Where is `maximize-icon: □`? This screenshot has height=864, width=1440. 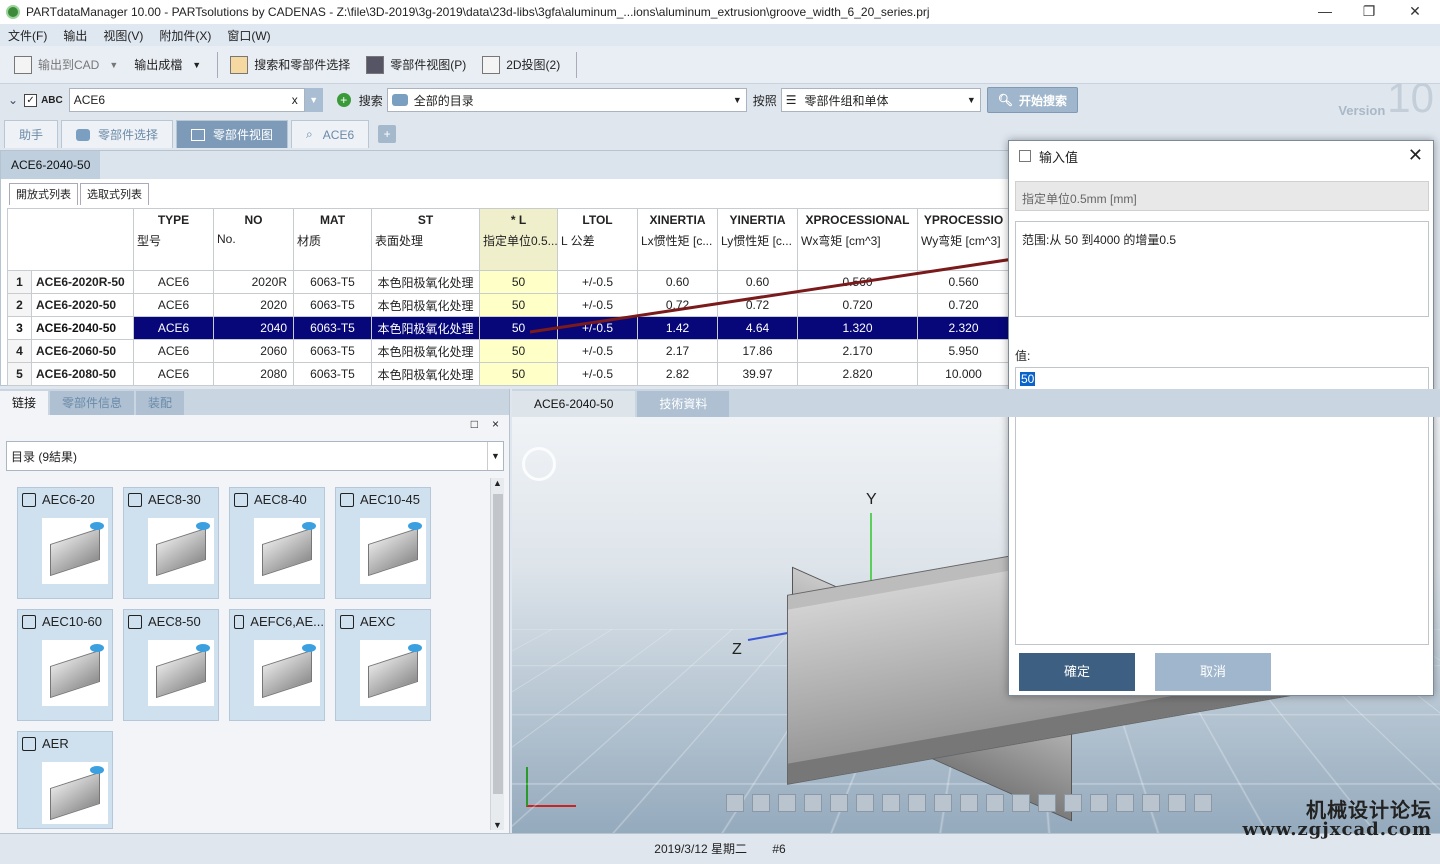
maximize-icon: □ is located at coordinates (474, 424).